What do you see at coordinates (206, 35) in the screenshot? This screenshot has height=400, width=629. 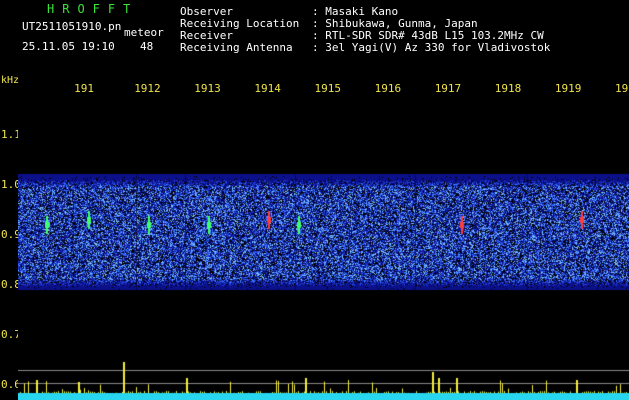 I see `field-receiver-label: Receiver` at bounding box center [206, 35].